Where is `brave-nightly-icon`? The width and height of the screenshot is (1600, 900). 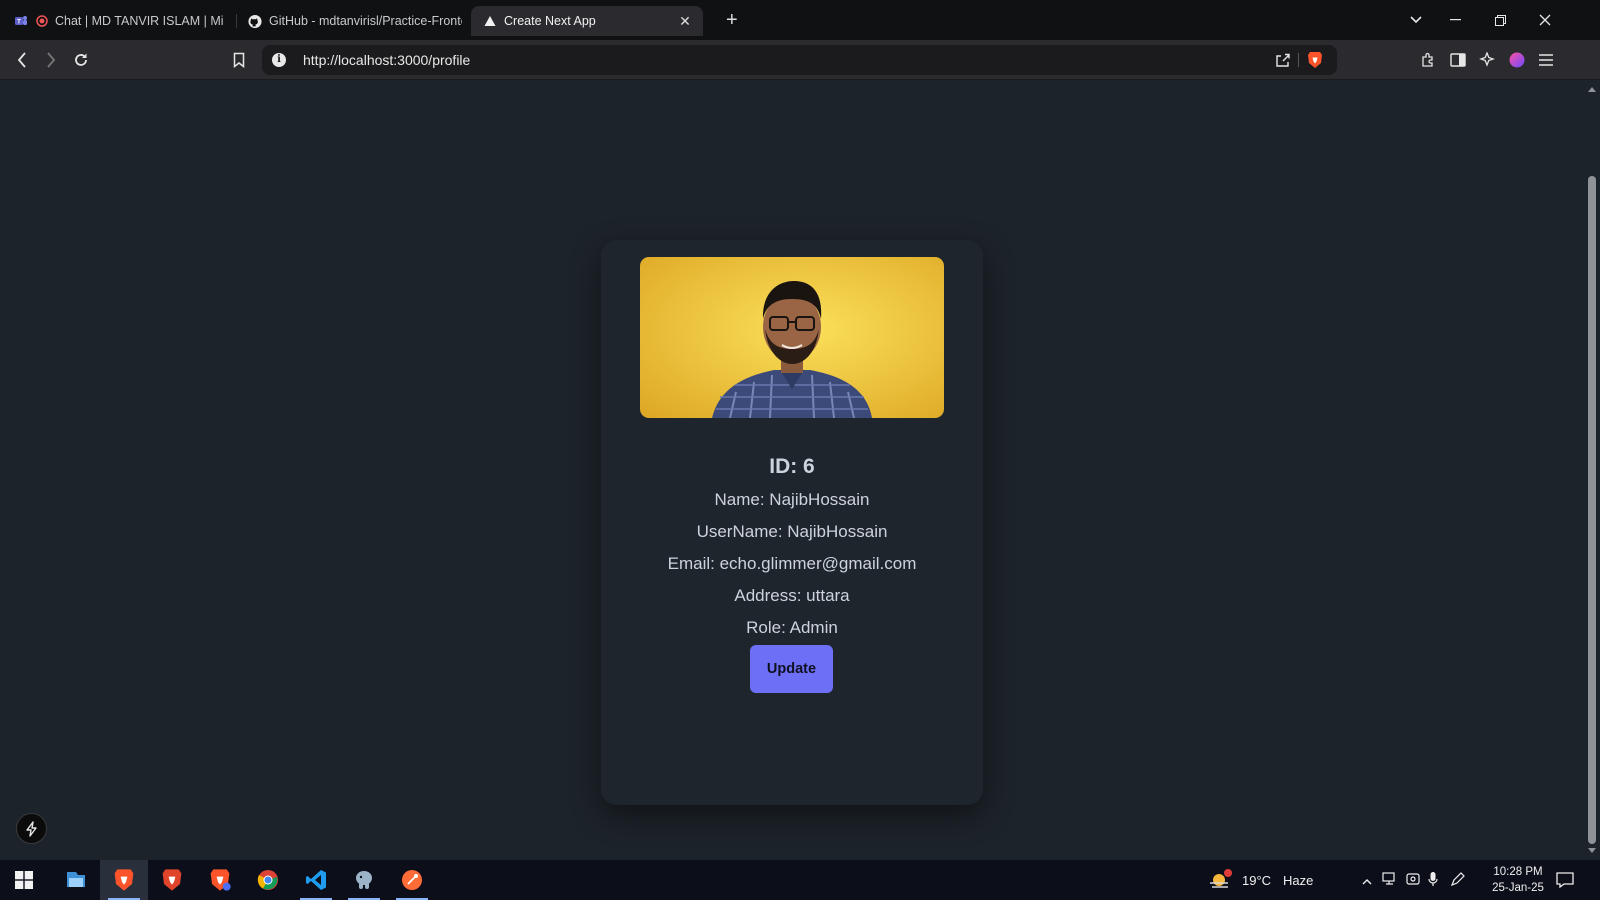
brave-nightly-icon is located at coordinates (220, 880).